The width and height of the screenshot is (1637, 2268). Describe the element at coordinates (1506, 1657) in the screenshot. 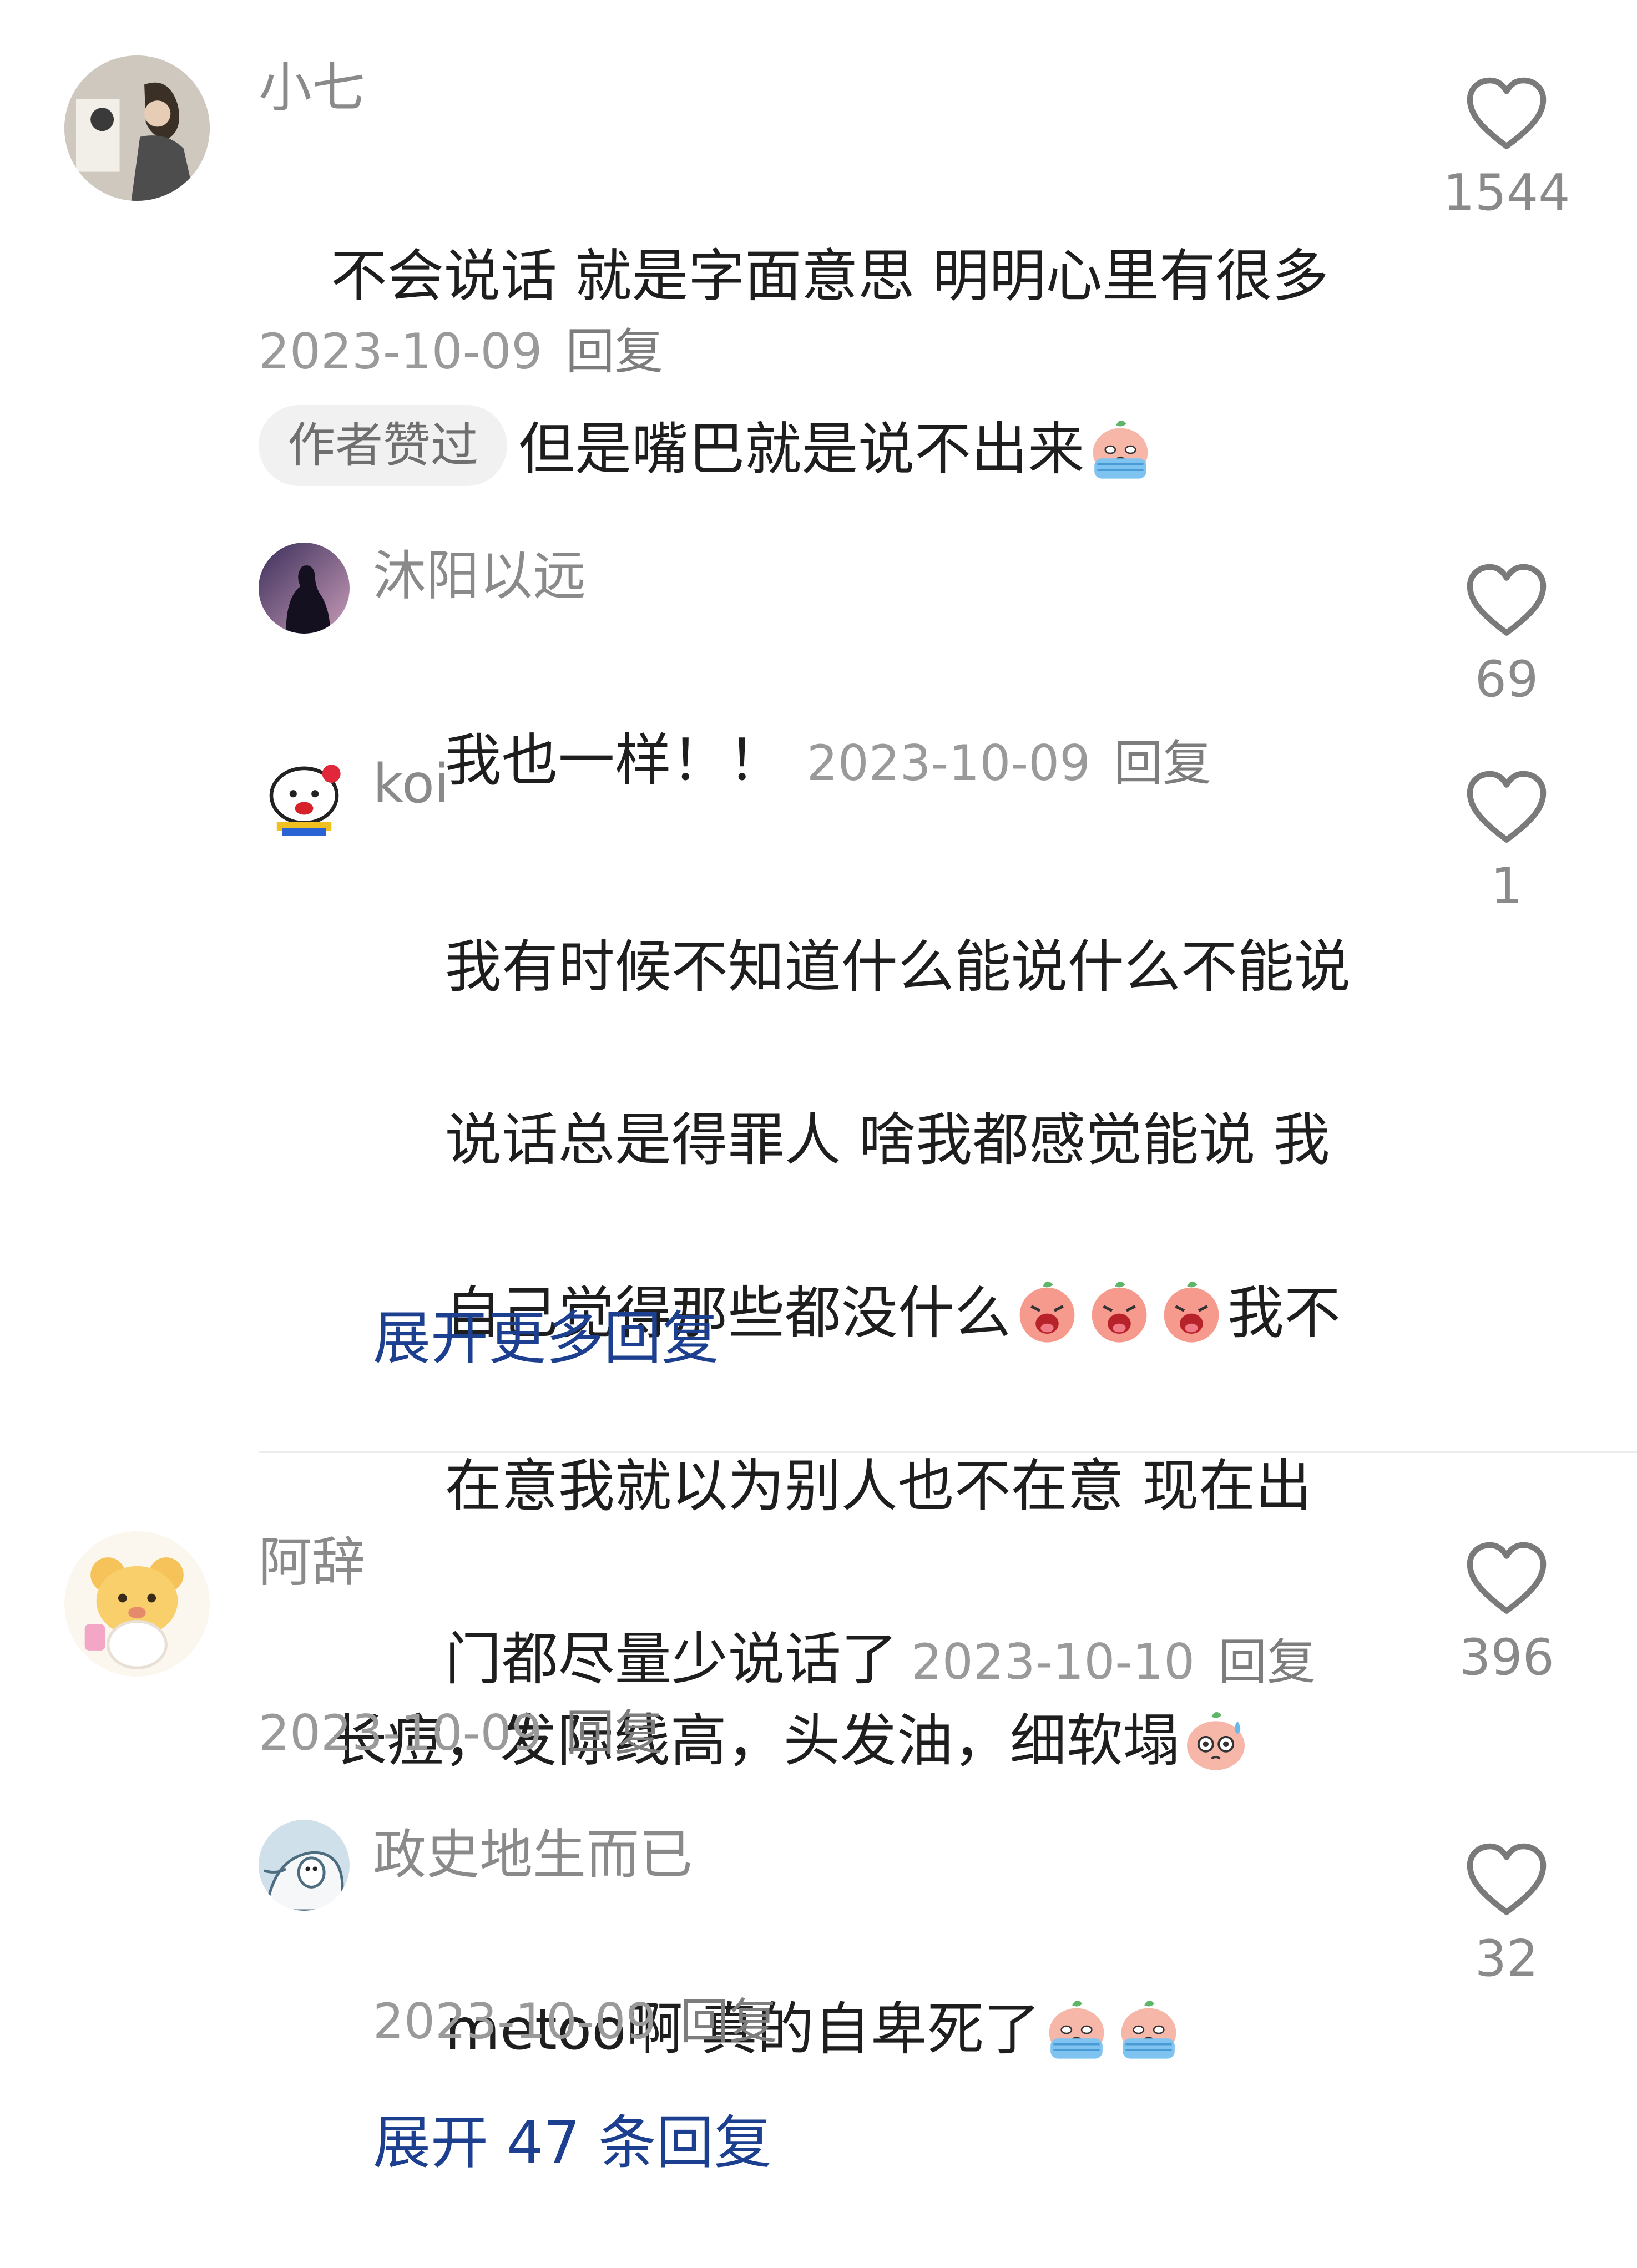

I see `like-count: 396` at that location.